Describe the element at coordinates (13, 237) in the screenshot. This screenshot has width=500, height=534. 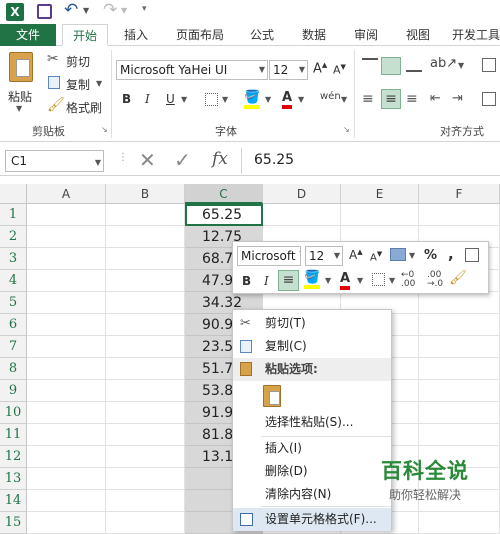
I see `row-header: 2` at that location.